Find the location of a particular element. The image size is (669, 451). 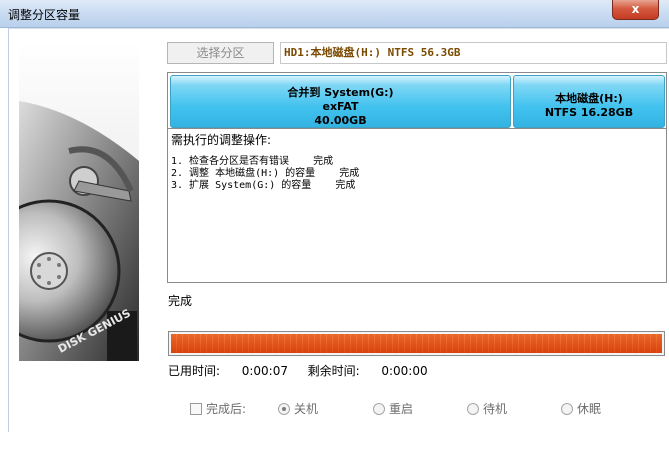

log-line: 3. 扩展 System(G:) 的容量 完成 is located at coordinates (263, 185).